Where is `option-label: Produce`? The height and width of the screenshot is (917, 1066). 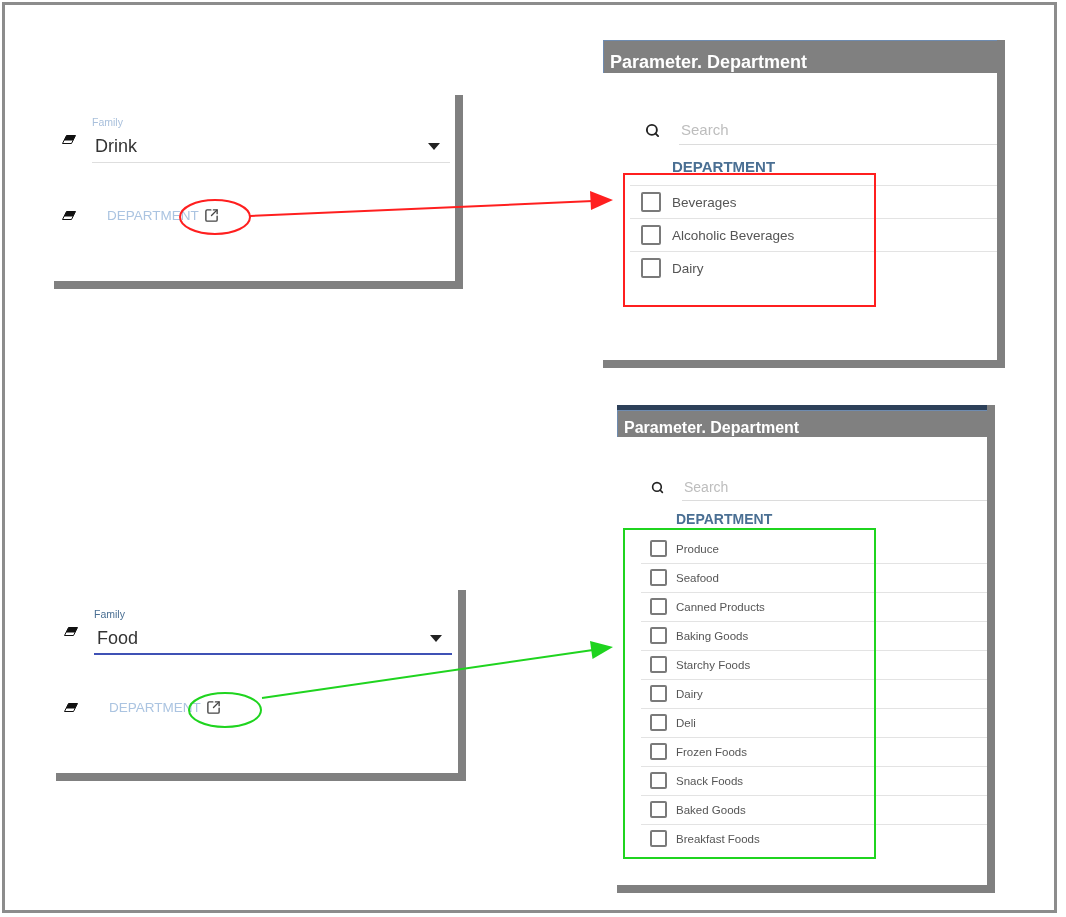 option-label: Produce is located at coordinates (697, 548).